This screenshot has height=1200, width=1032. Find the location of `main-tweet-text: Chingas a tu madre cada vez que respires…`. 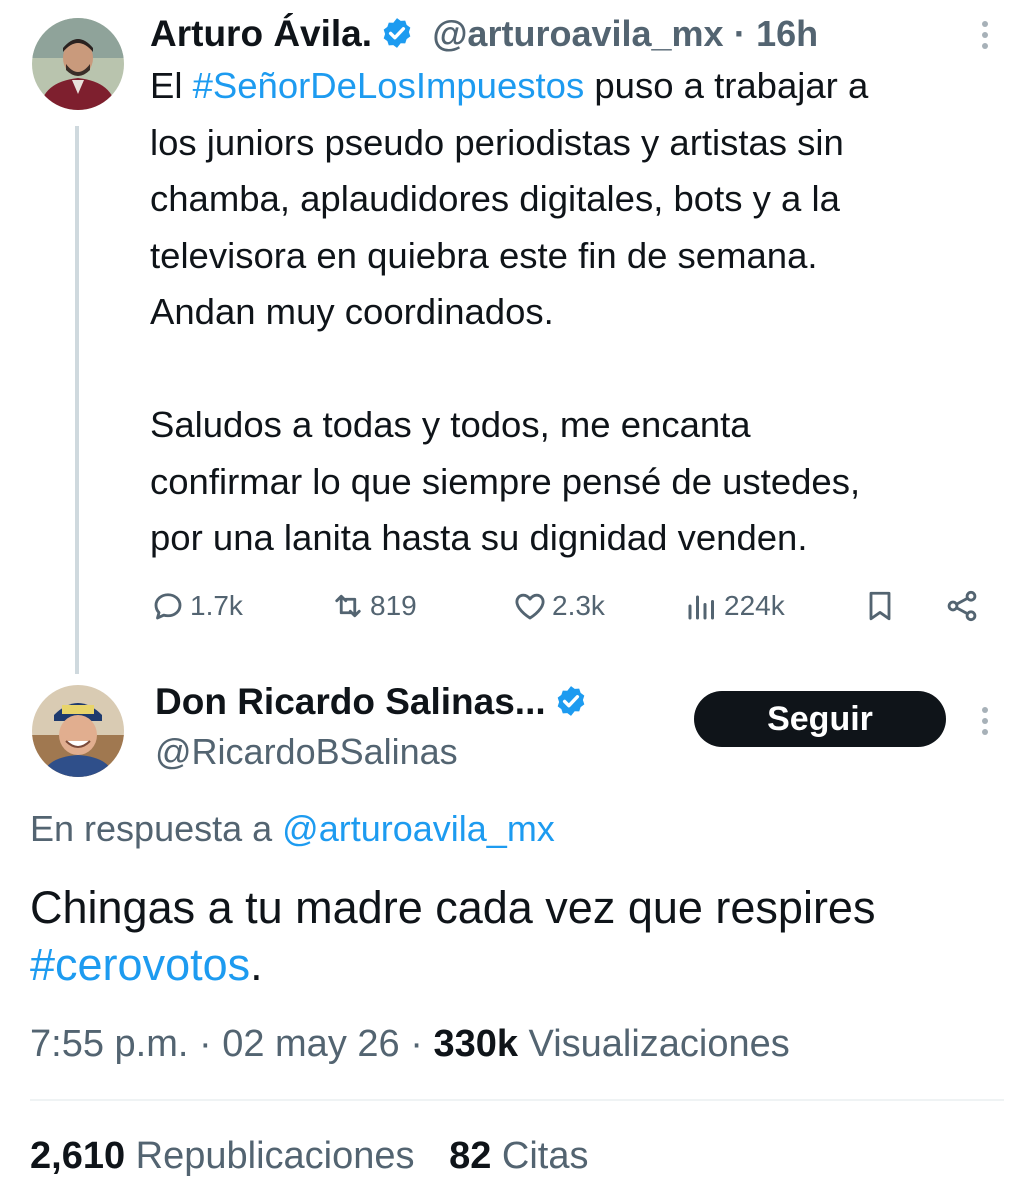

main-tweet-text: Chingas a tu madre cada vez que respires… is located at coordinates (520, 936).